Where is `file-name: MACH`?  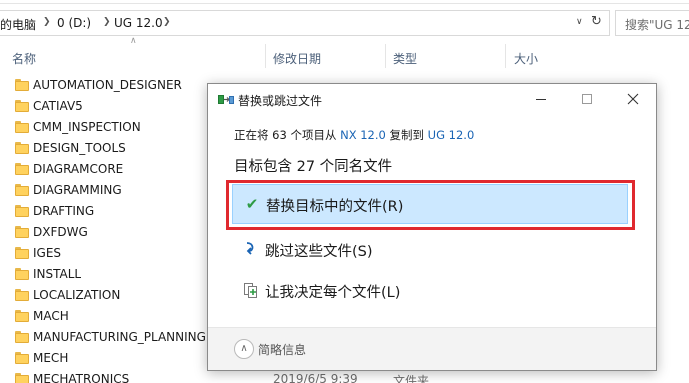 file-name: MACH is located at coordinates (51, 316).